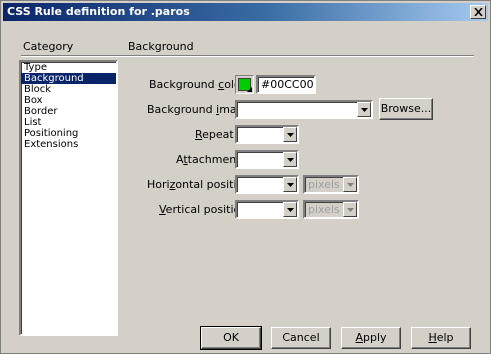 The height and width of the screenshot is (354, 491). What do you see at coordinates (98, 11) in the screenshot?
I see `window-title: CSS Rule definition for .paros` at bounding box center [98, 11].